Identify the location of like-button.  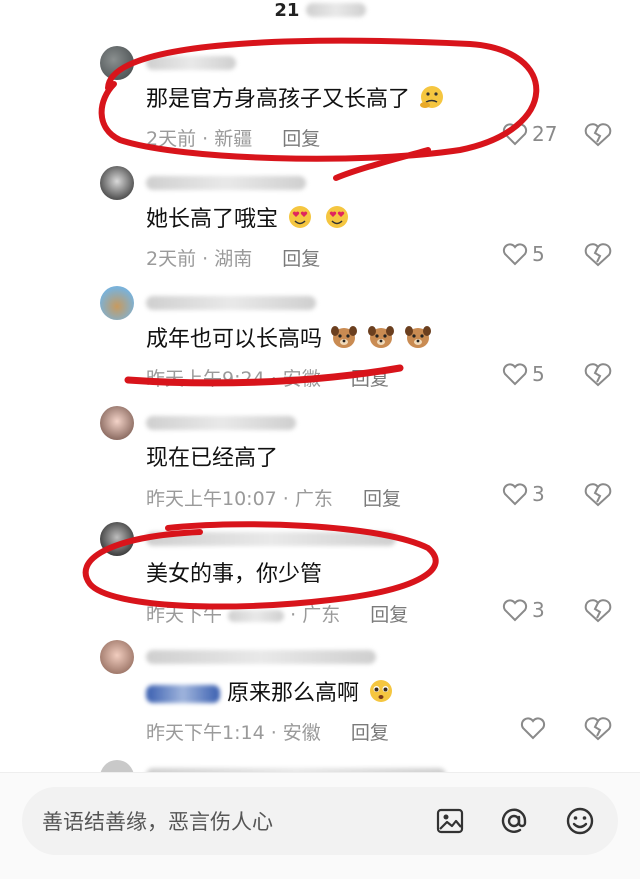
(535, 728).